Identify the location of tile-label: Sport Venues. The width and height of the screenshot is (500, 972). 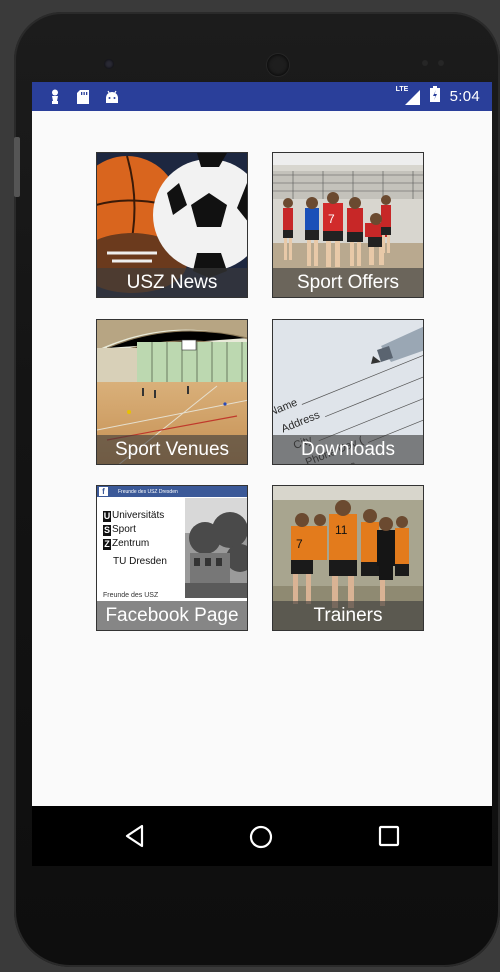
(172, 449).